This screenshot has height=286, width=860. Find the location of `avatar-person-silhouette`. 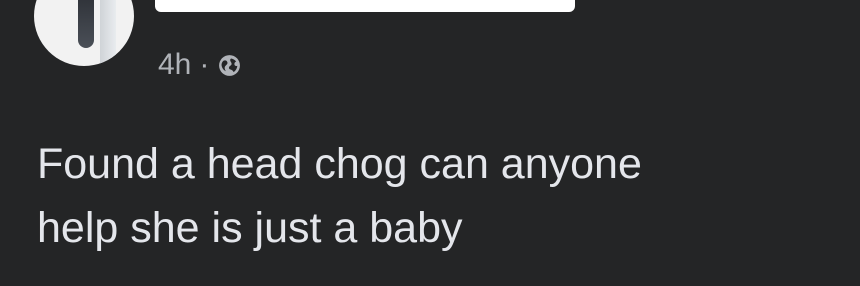

avatar-person-silhouette is located at coordinates (86, 24).